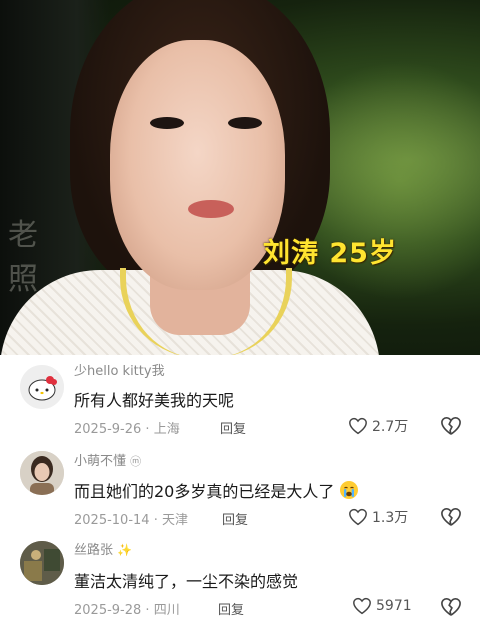  I want to click on photo-caption: 刘涛 25岁, so click(330, 253).